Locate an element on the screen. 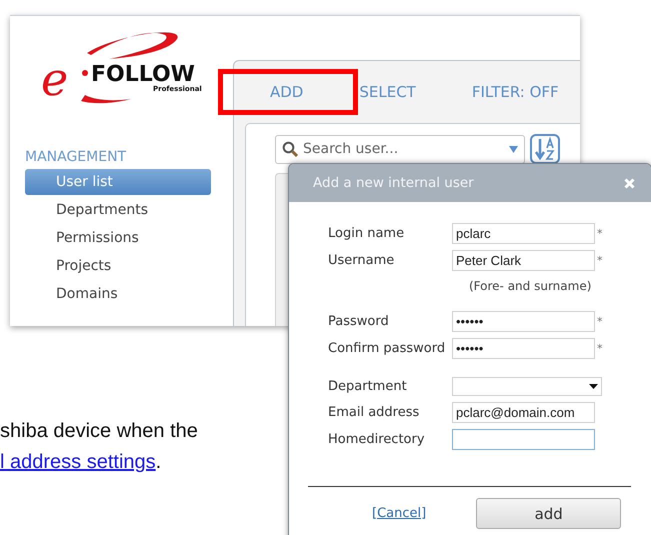 The width and height of the screenshot is (651, 535). dialog-title: Add a new internal user is located at coordinates (393, 183).